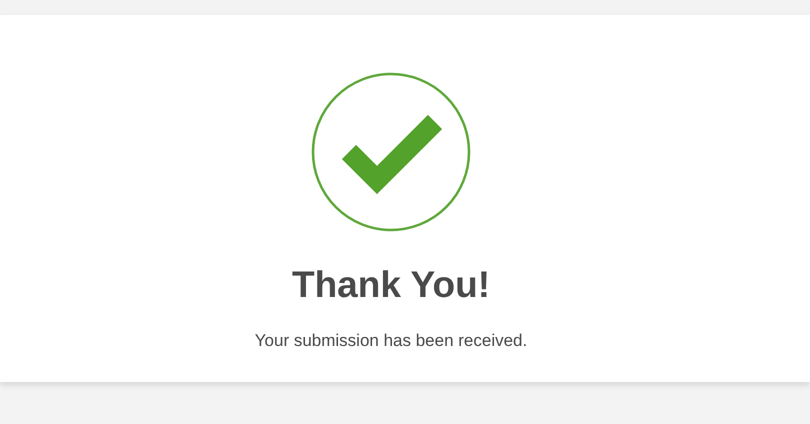 The width and height of the screenshot is (810, 424). What do you see at coordinates (391, 341) in the screenshot?
I see `confirmation-message: Your submission has been received.` at bounding box center [391, 341].